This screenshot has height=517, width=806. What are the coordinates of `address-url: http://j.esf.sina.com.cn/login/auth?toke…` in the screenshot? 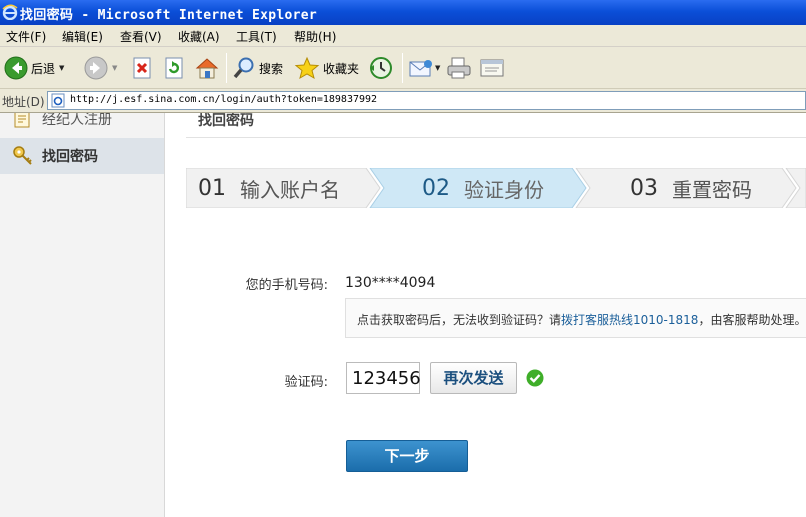 It's located at (224, 99).